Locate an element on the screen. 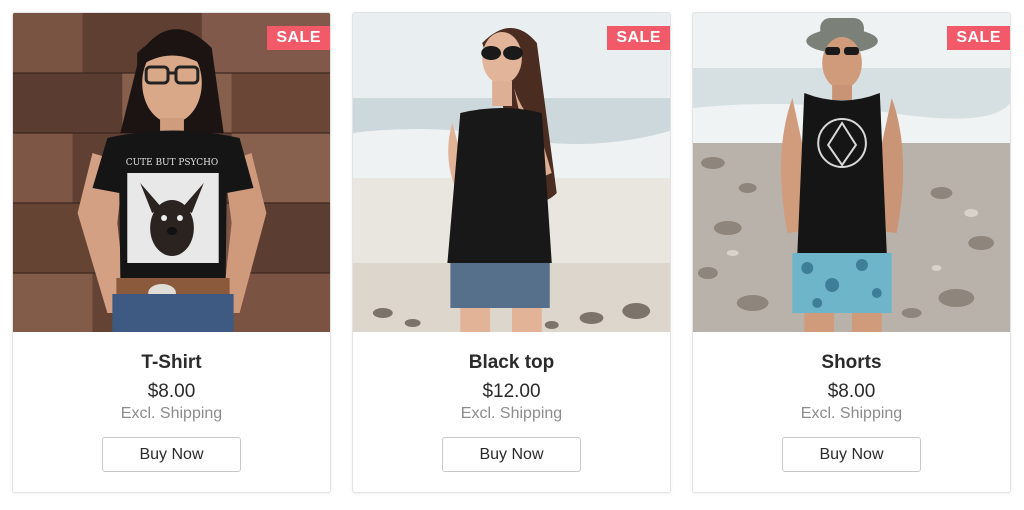 The height and width of the screenshot is (510, 1024). product-info: T-Shirt $8.00 Excl. Shipping Buy Now is located at coordinates (171, 402).